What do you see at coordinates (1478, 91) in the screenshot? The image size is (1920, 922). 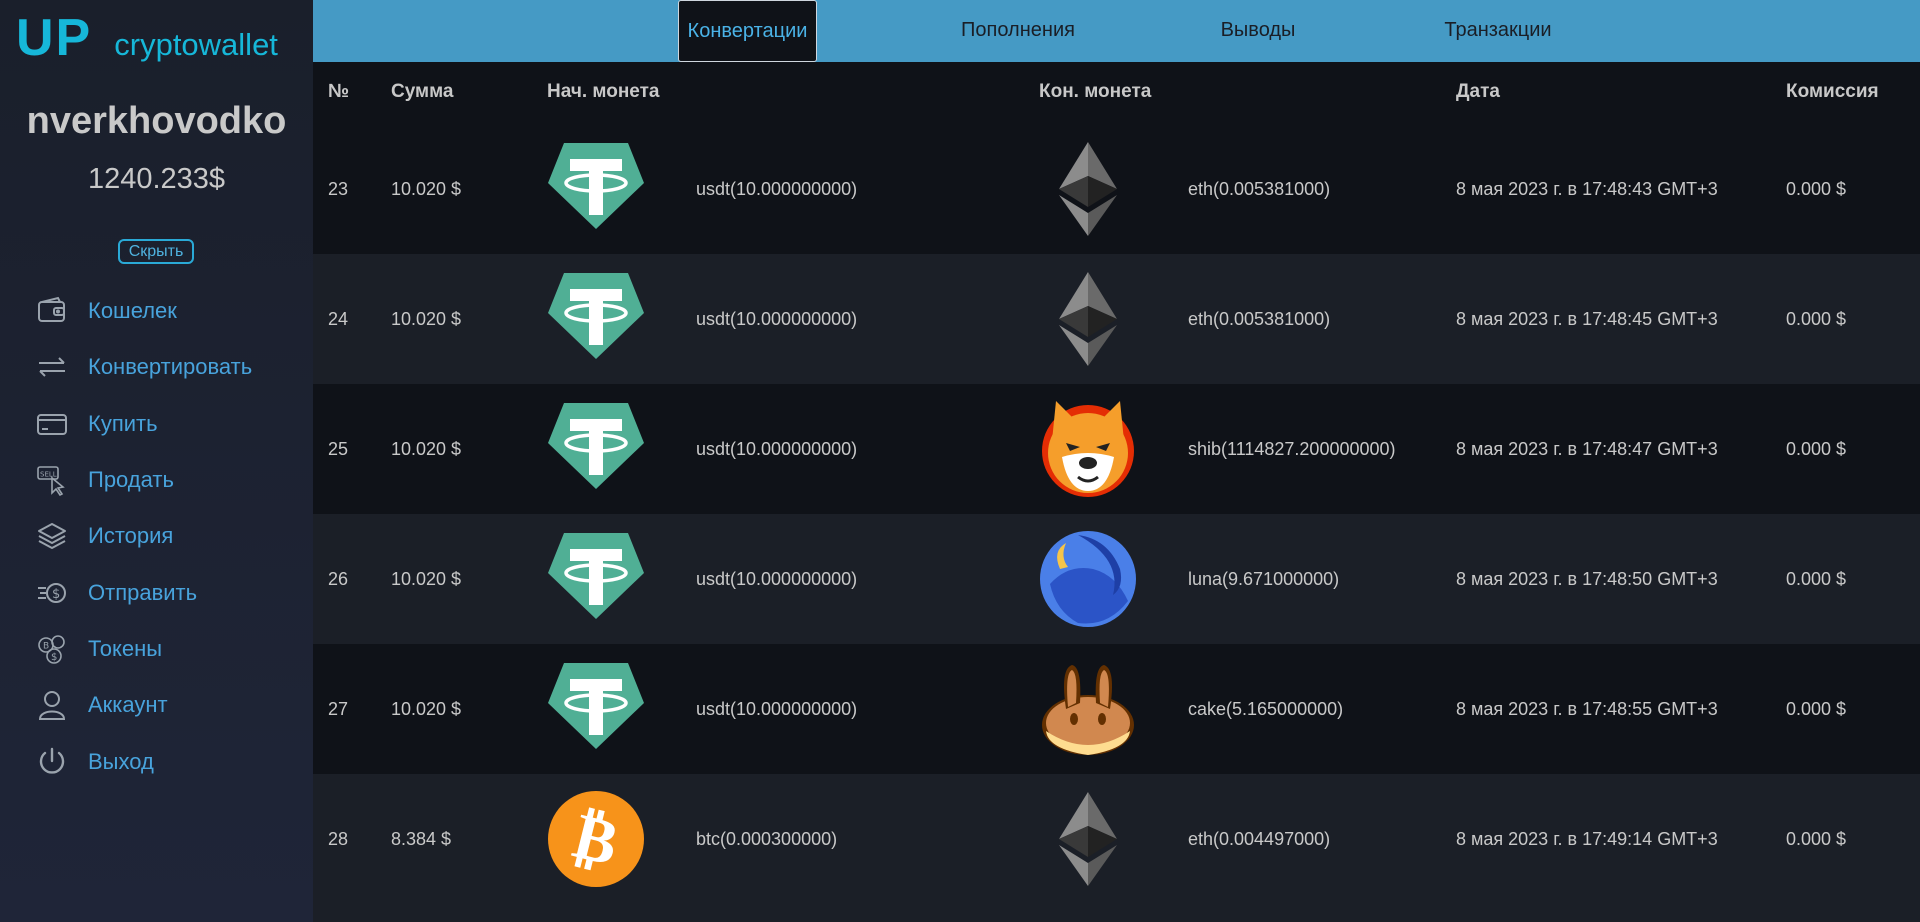 I see `header-date: Дата` at bounding box center [1478, 91].